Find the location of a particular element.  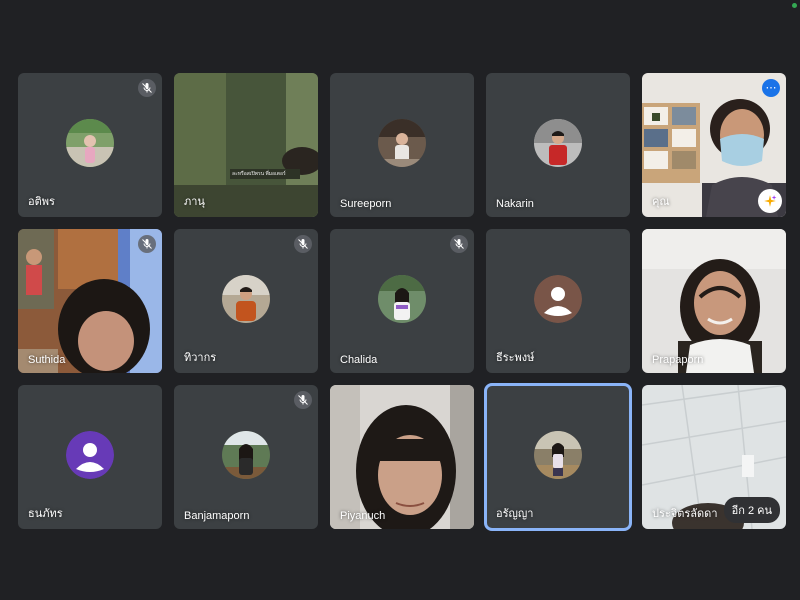

sparkle-effects-icon is located at coordinates (770, 201).